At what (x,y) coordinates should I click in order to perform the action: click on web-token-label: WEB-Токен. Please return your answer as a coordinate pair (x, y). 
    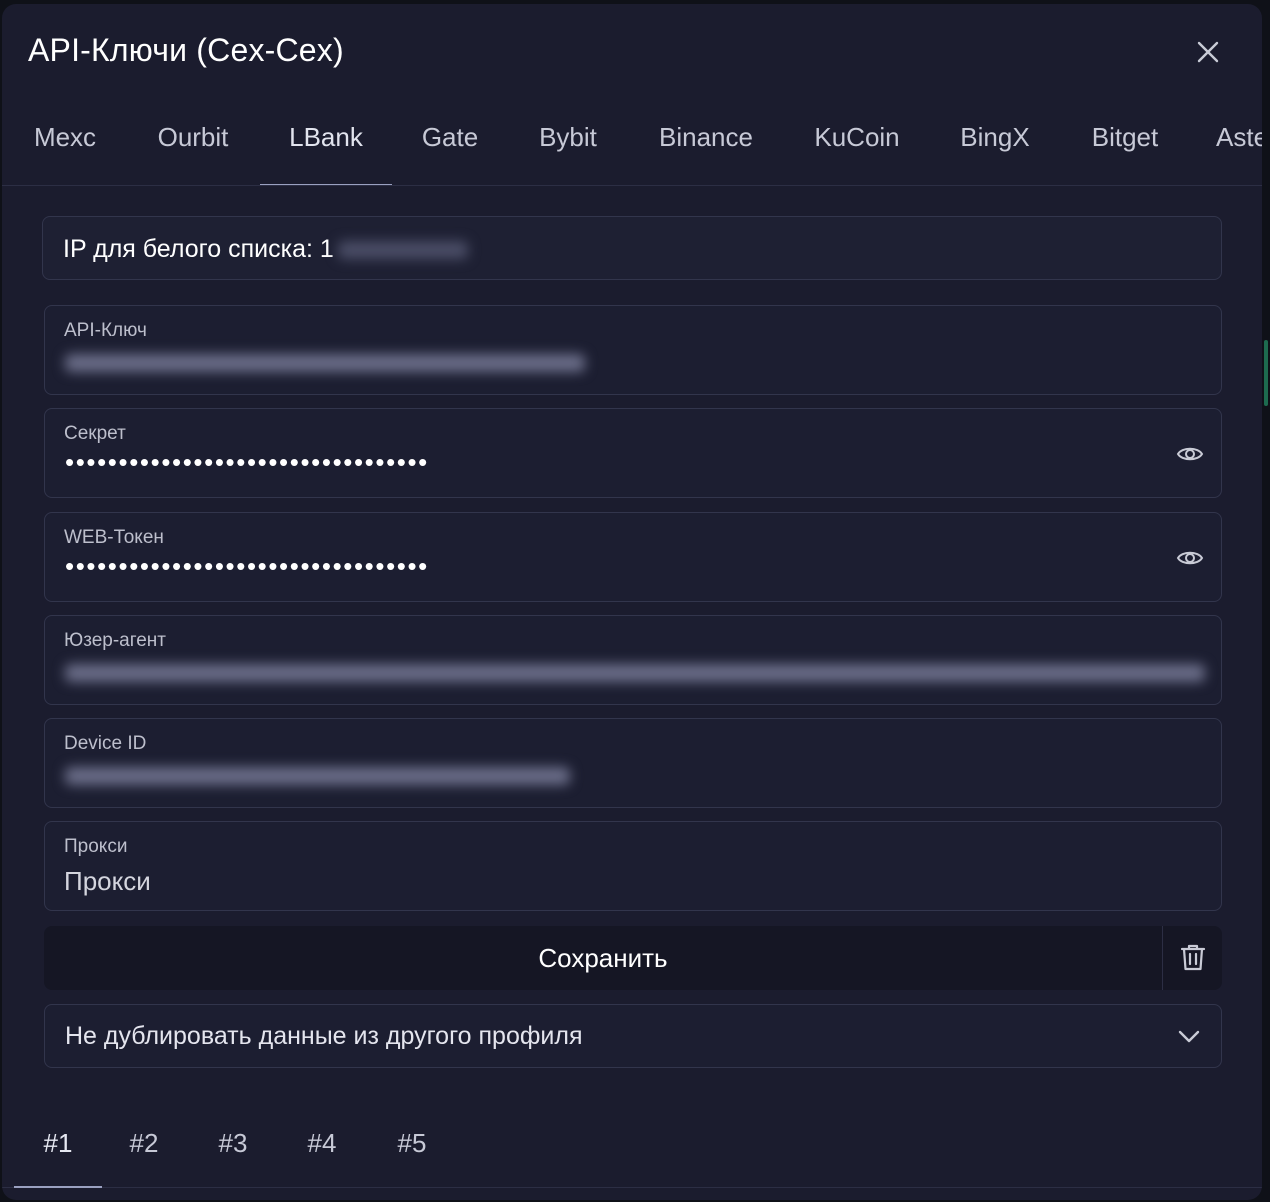
    Looking at the image, I should click on (114, 537).